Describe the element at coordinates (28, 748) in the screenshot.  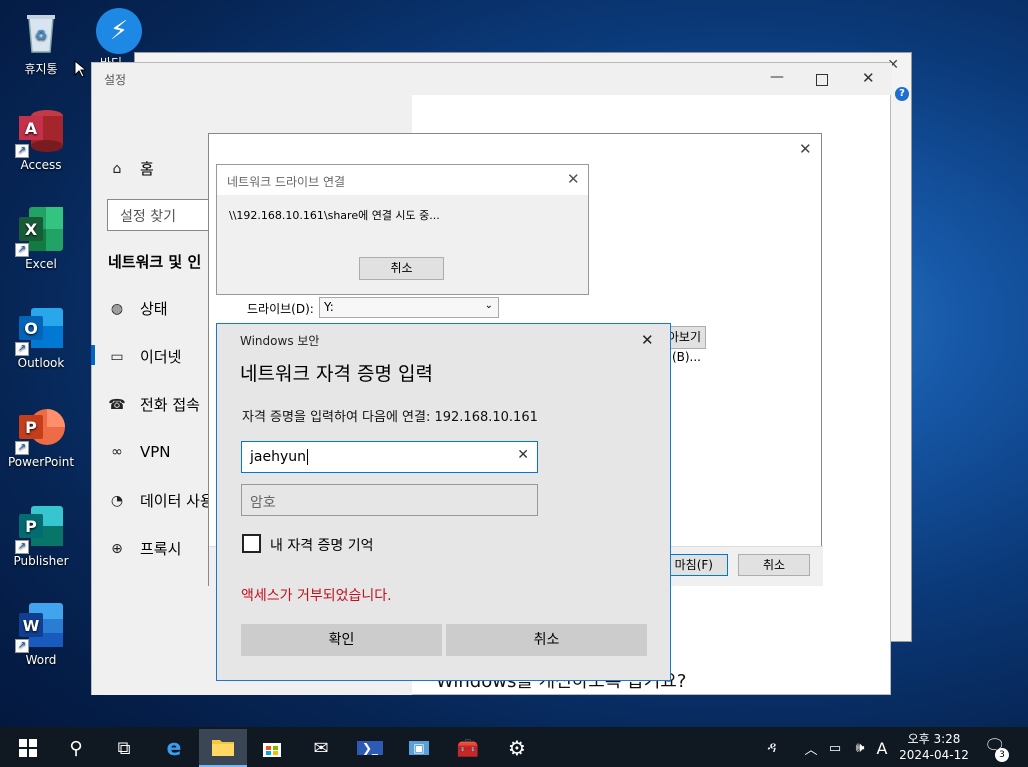
I see `start-button` at that location.